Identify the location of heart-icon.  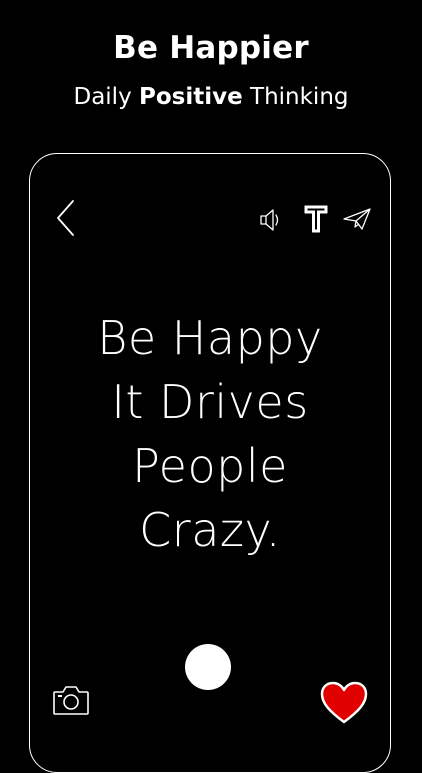
(344, 702).